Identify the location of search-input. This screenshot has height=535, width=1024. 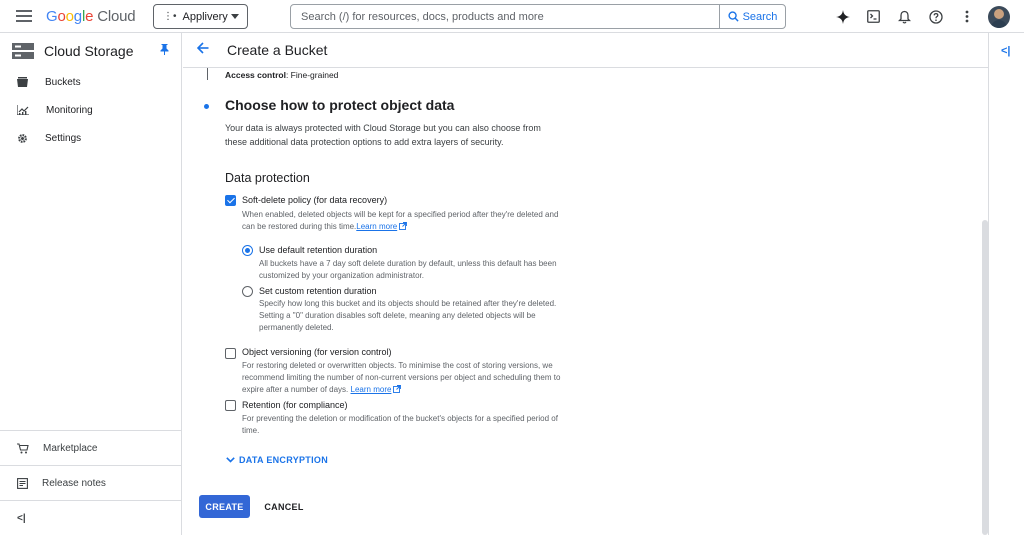
(505, 16).